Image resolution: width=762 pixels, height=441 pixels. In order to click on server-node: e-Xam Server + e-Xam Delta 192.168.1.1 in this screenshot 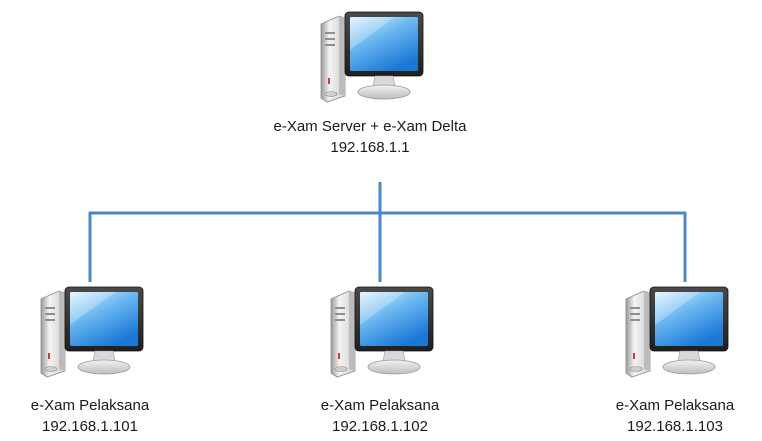, I will do `click(370, 84)`.